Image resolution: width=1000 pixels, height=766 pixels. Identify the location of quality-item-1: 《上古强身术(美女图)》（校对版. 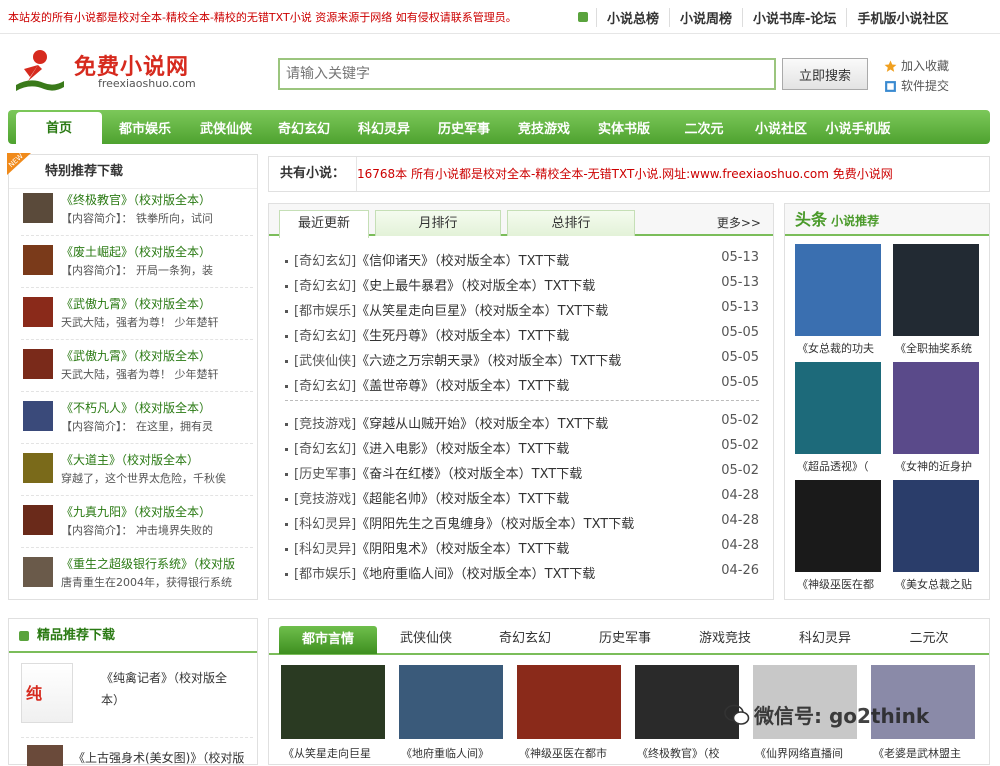
(158, 757).